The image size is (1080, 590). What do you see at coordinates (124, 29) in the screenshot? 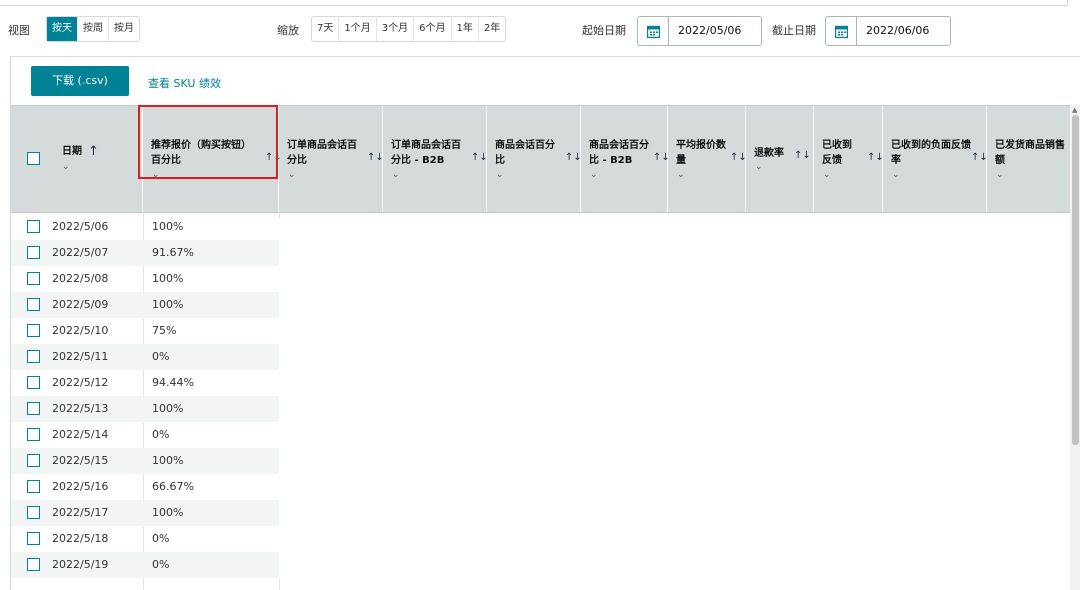
I see `view-by-month-button: 按月` at bounding box center [124, 29].